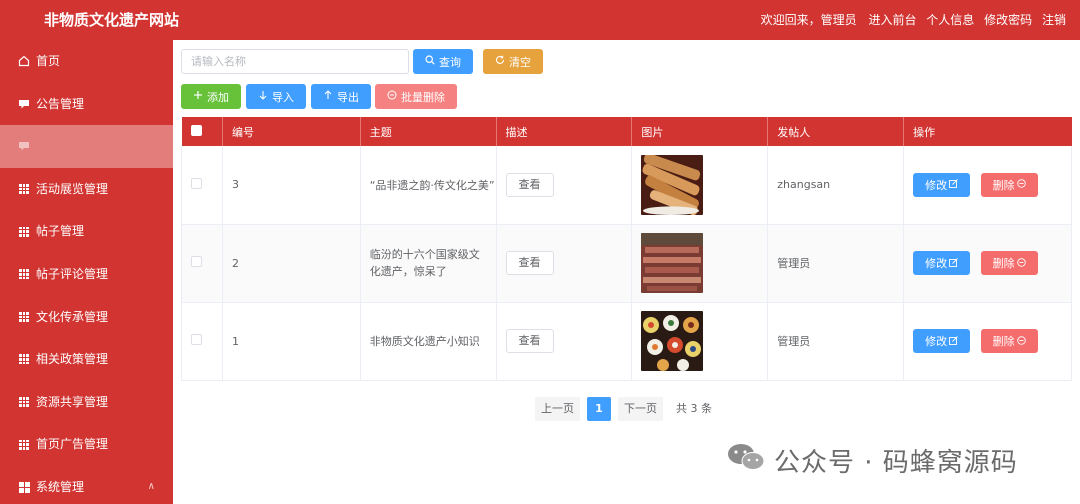 The width and height of the screenshot is (1080, 504). What do you see at coordinates (428, 131) in the screenshot?
I see `column-header: 主题` at bounding box center [428, 131].